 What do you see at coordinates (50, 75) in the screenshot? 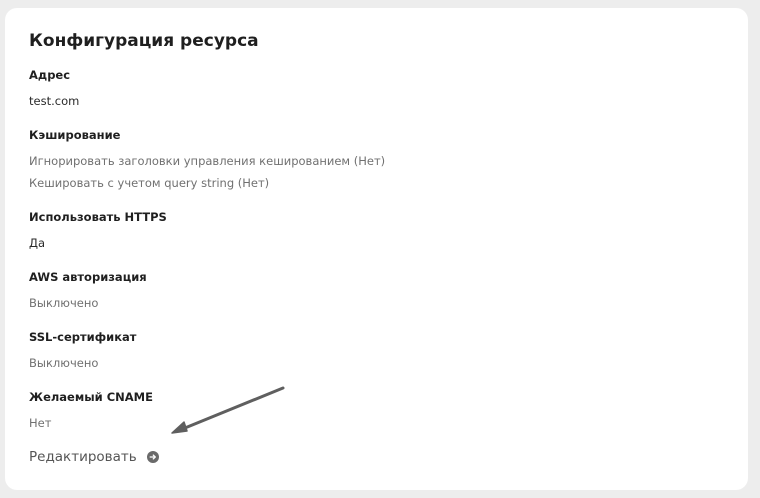
I see `section-label-address: Адрес` at bounding box center [50, 75].